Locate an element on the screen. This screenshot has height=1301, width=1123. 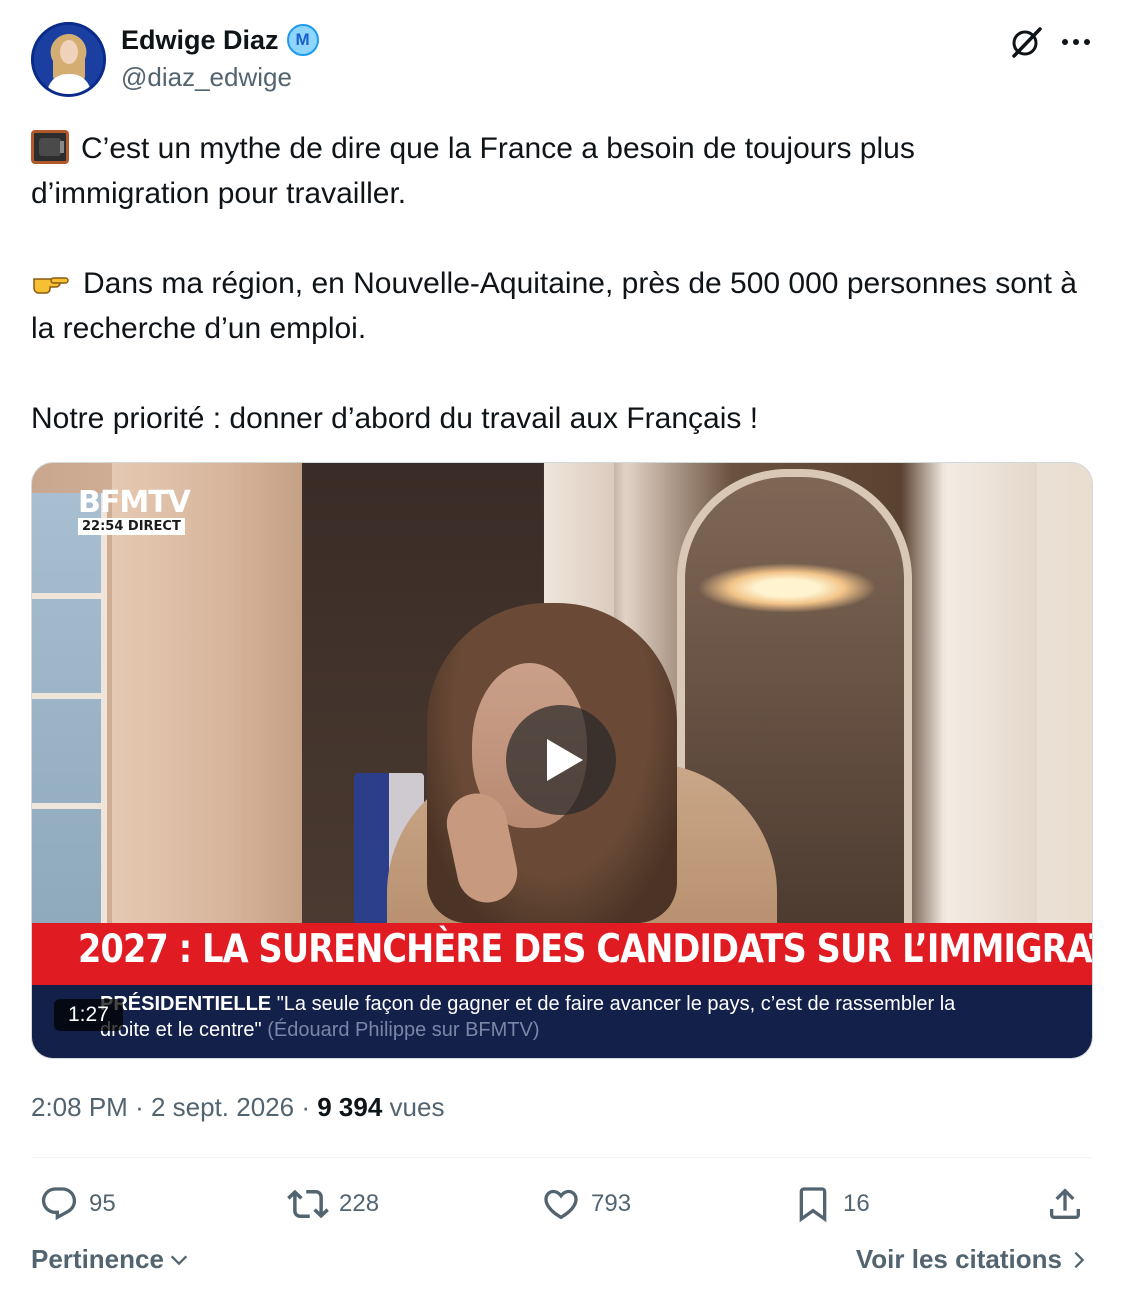
video-scene-window is located at coordinates (69, 708).